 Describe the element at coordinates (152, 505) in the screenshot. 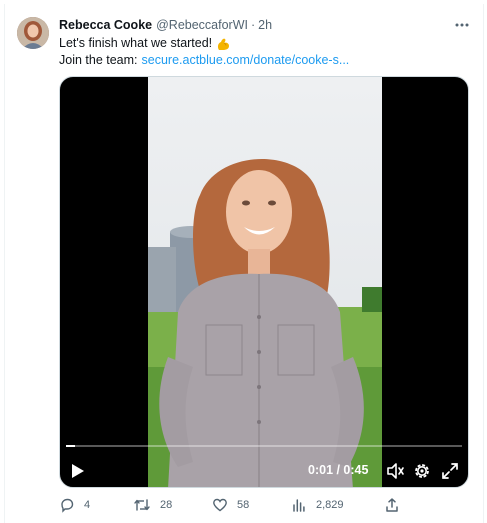

I see `repost-button: 28` at that location.